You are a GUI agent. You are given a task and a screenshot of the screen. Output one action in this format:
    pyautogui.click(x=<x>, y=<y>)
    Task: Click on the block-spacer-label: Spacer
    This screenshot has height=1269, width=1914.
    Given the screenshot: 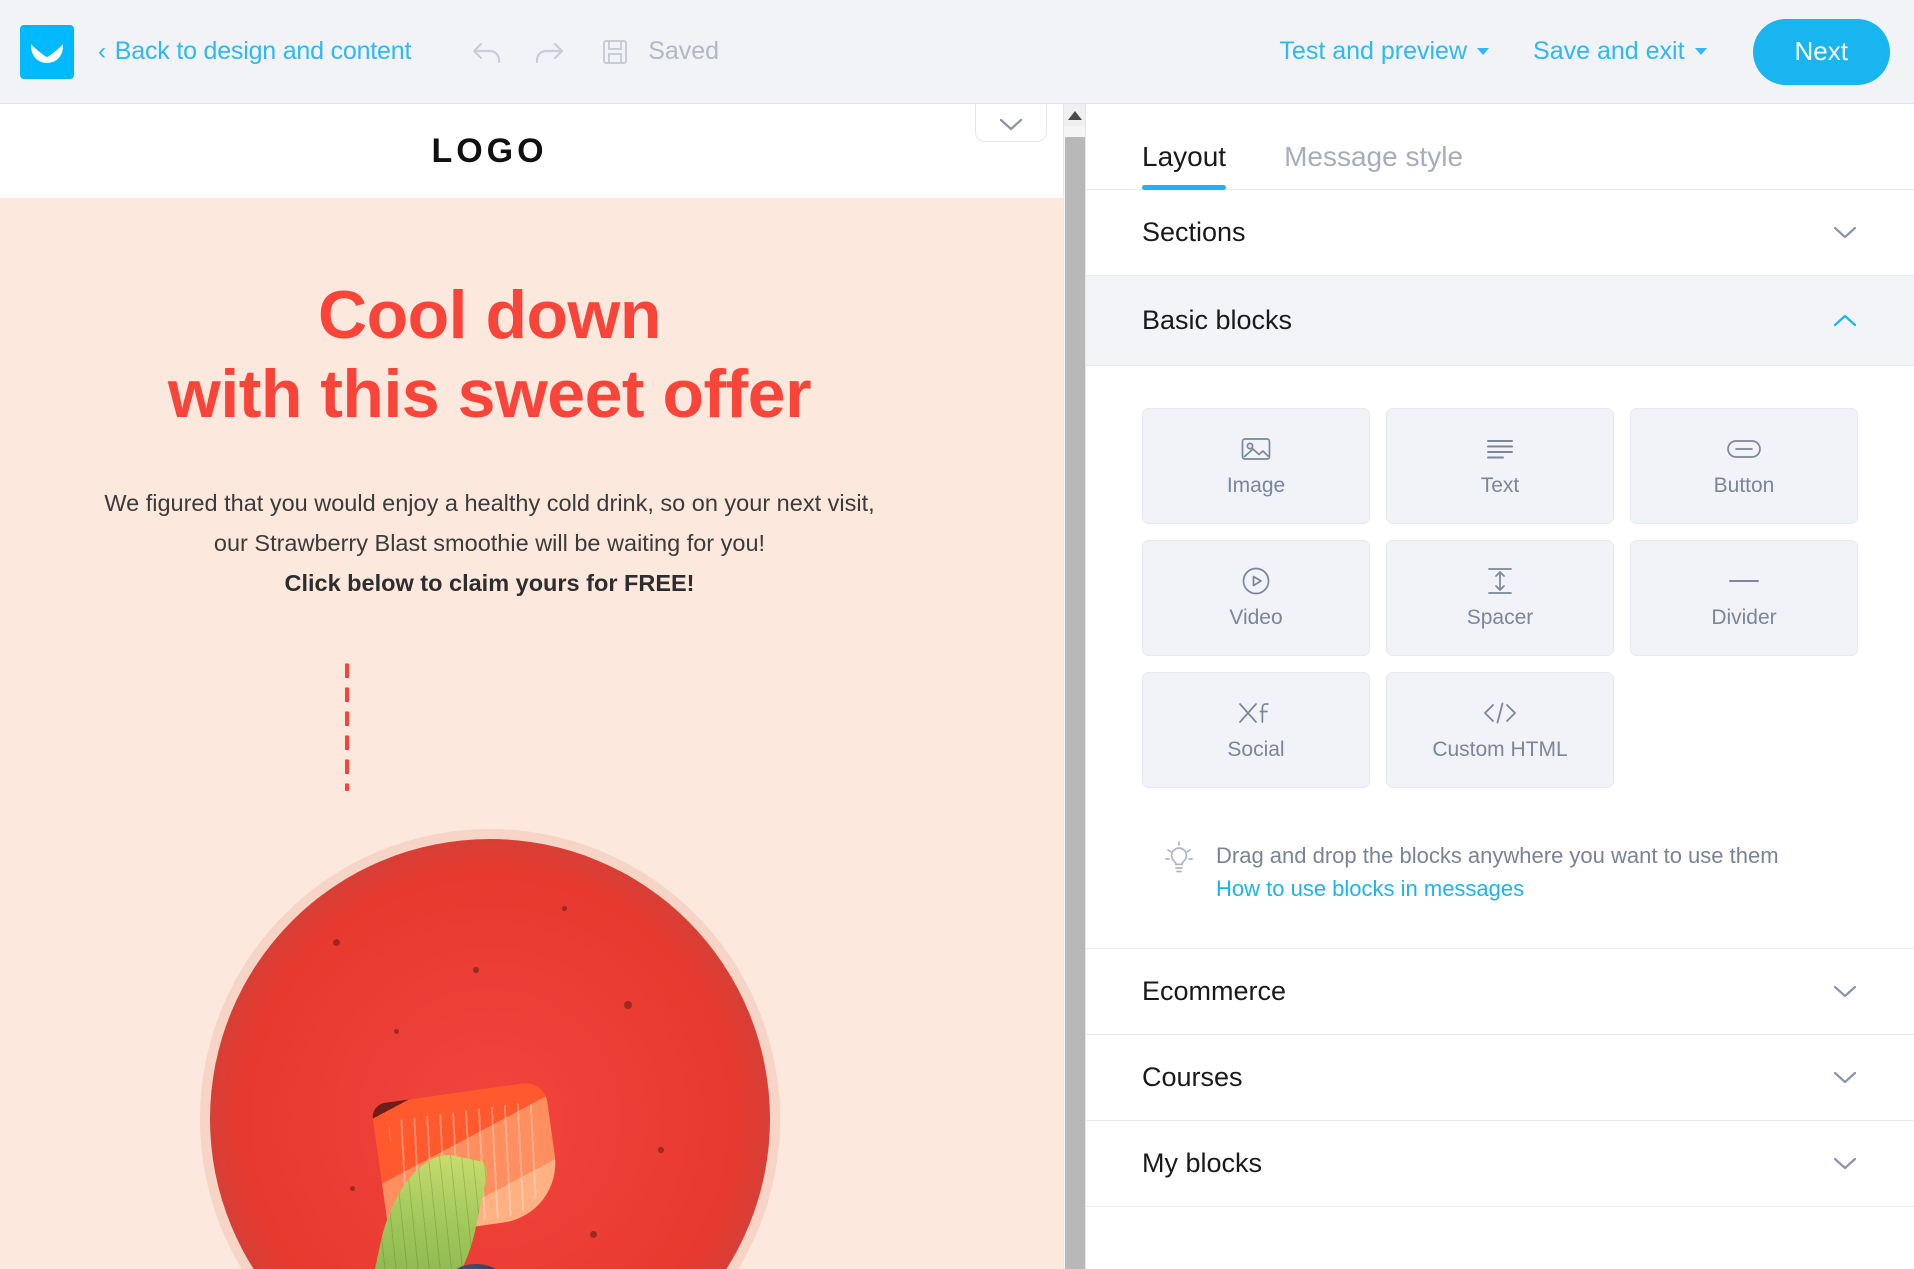 What is the action you would take?
    pyautogui.click(x=1500, y=617)
    